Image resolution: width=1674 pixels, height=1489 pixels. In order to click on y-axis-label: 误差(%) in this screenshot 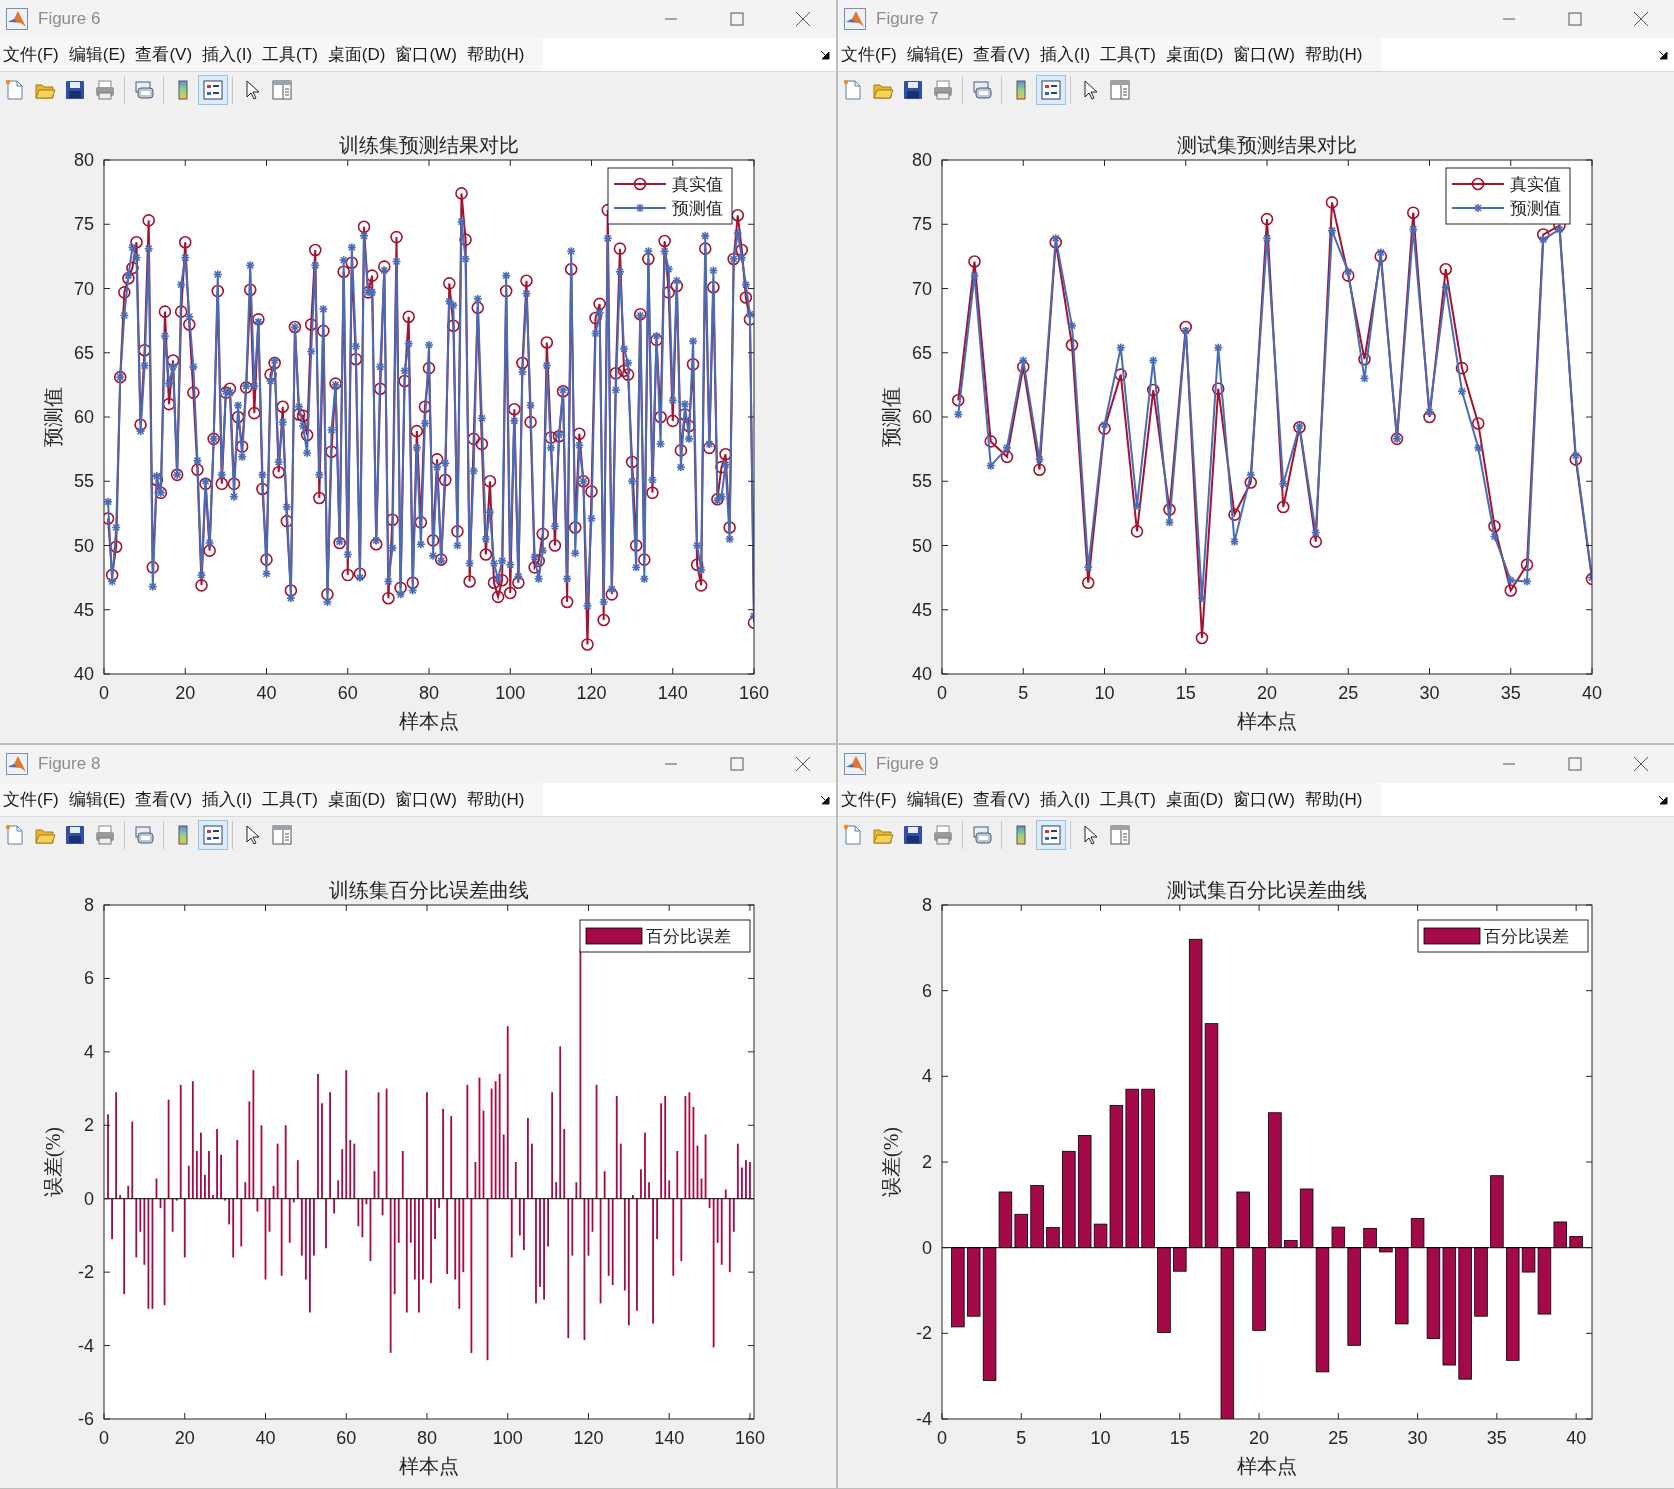, I will do `click(53, 1162)`.